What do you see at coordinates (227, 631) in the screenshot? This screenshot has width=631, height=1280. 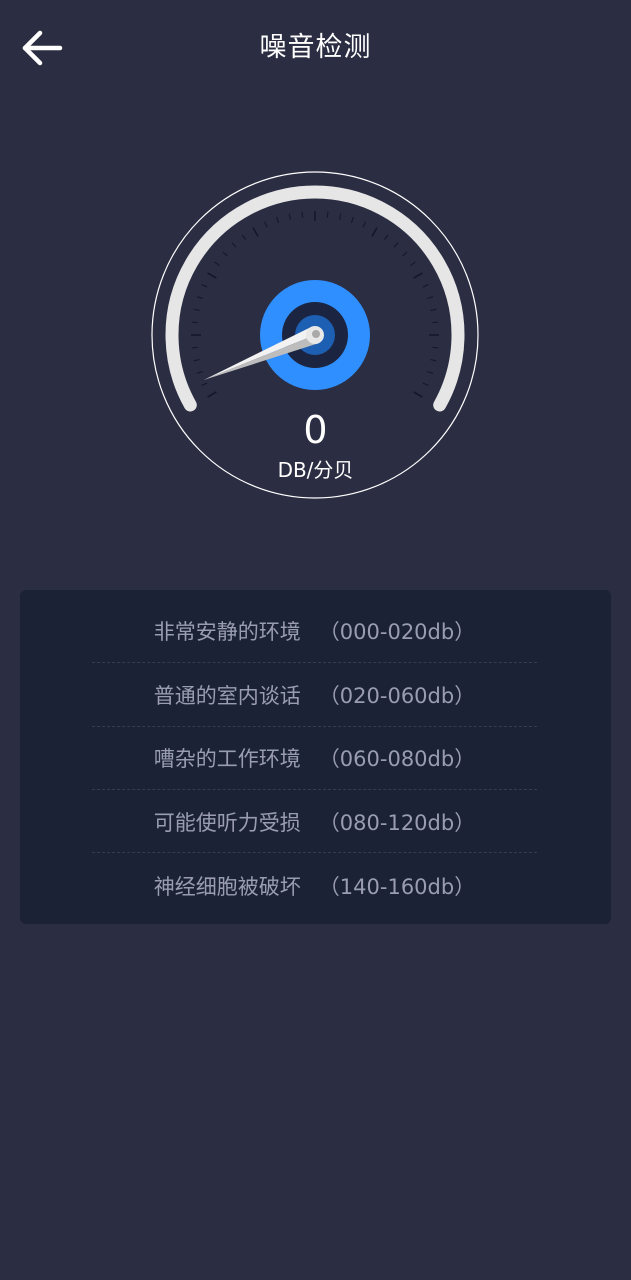 I see `level-label: 非常安静的环境` at bounding box center [227, 631].